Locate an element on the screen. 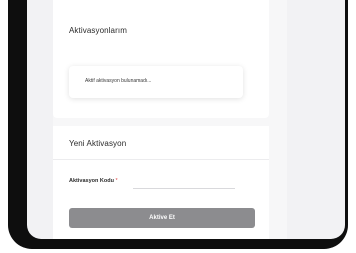 This screenshot has height=253, width=356. activation-code-label: Aktivasyon Kodu * is located at coordinates (93, 181).